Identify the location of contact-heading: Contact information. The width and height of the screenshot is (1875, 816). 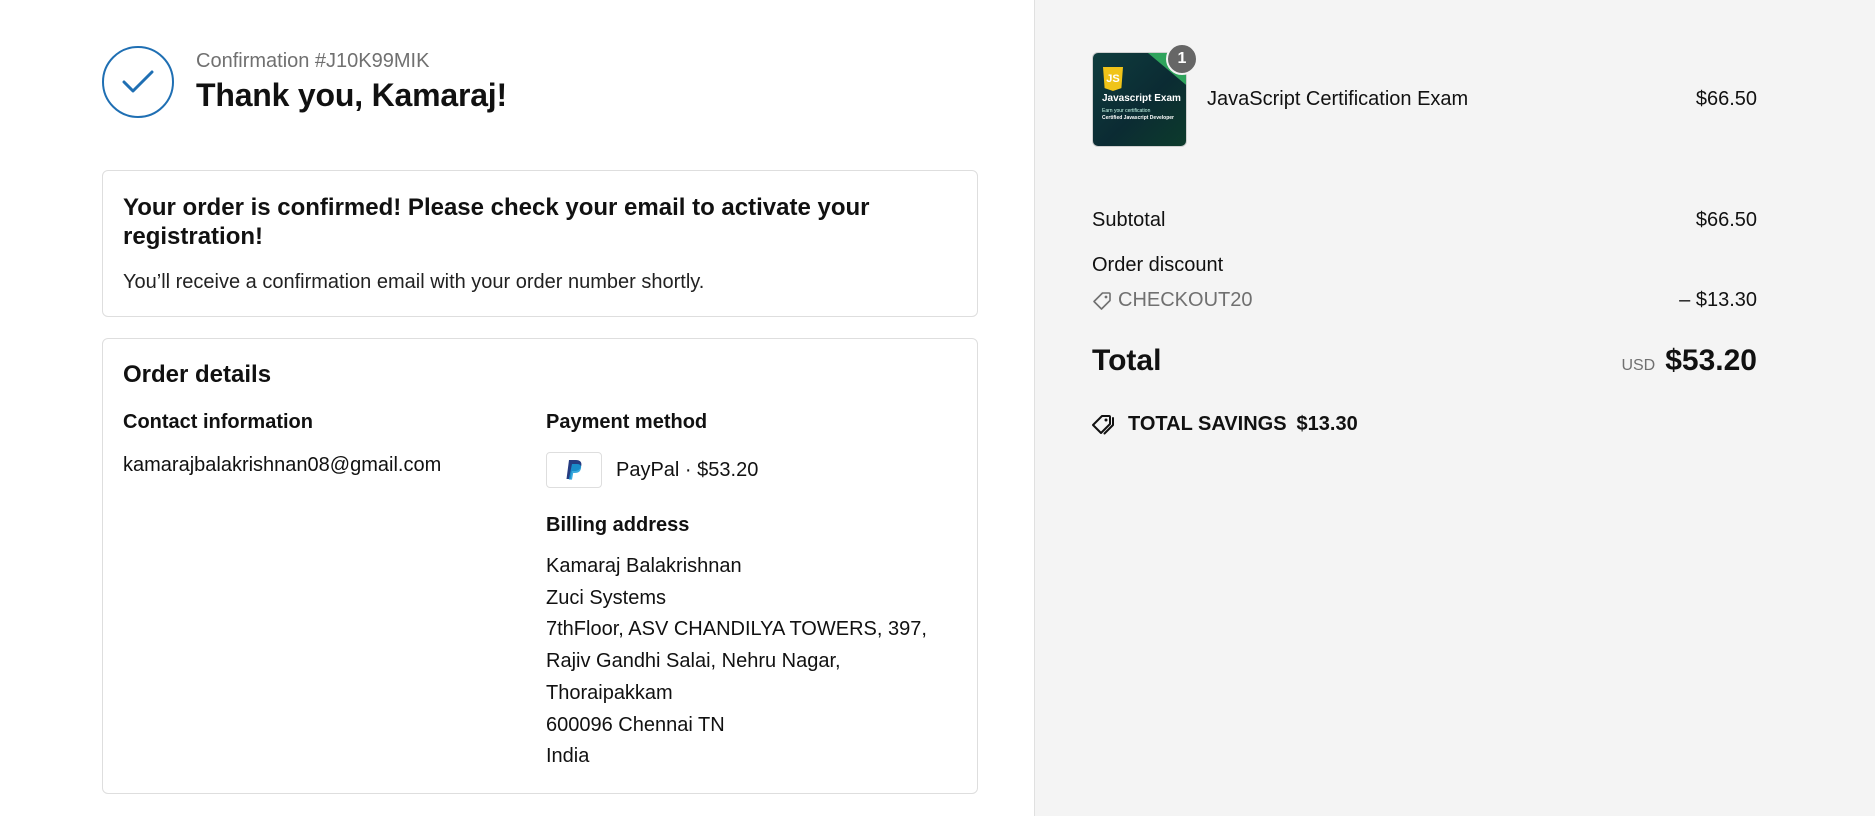
(218, 422).